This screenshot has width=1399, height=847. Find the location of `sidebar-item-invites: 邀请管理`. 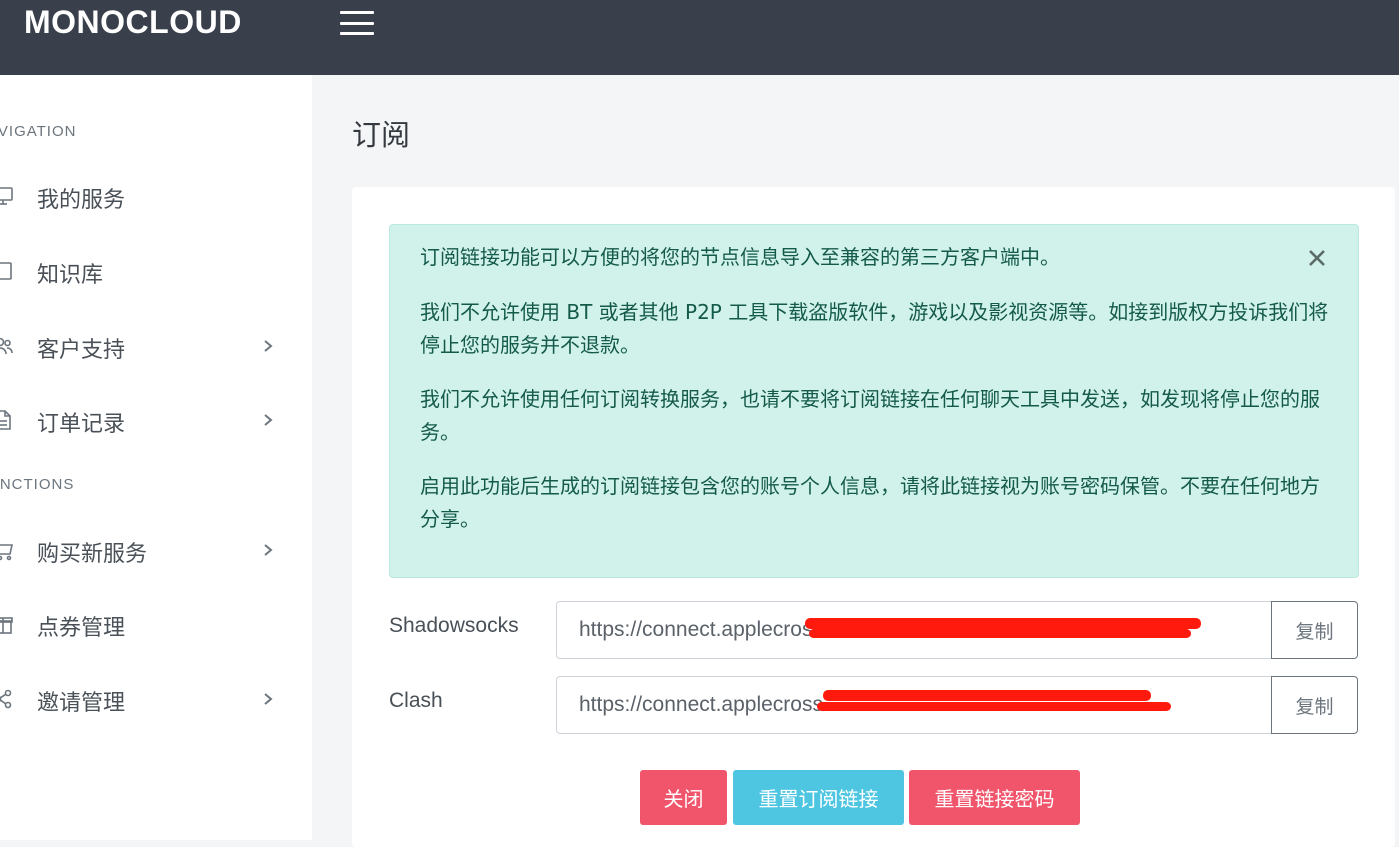

sidebar-item-invites: 邀请管理 is located at coordinates (156, 700).